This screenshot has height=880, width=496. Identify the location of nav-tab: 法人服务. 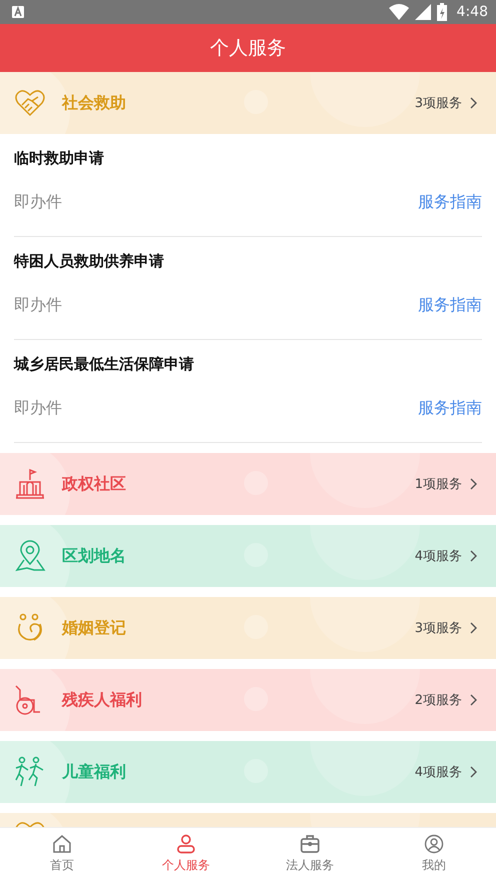
(310, 854).